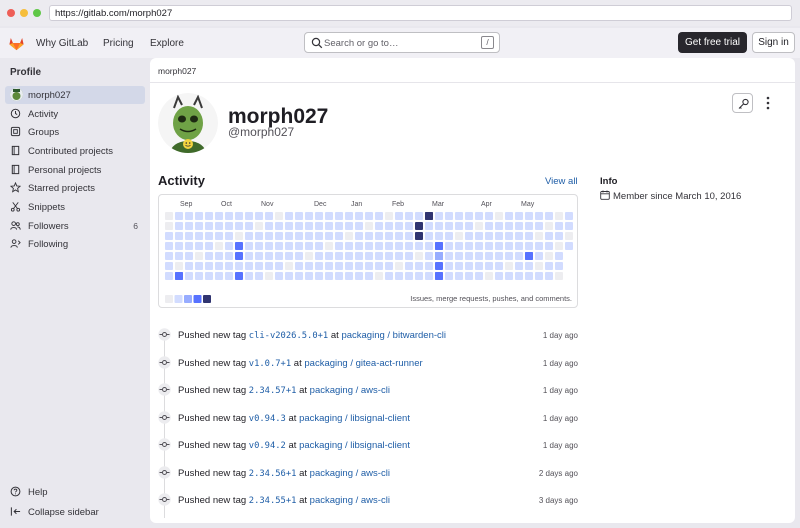 The width and height of the screenshot is (800, 528). Describe the element at coordinates (75, 114) in the screenshot. I see `sidebar-item-activity: Activity` at that location.